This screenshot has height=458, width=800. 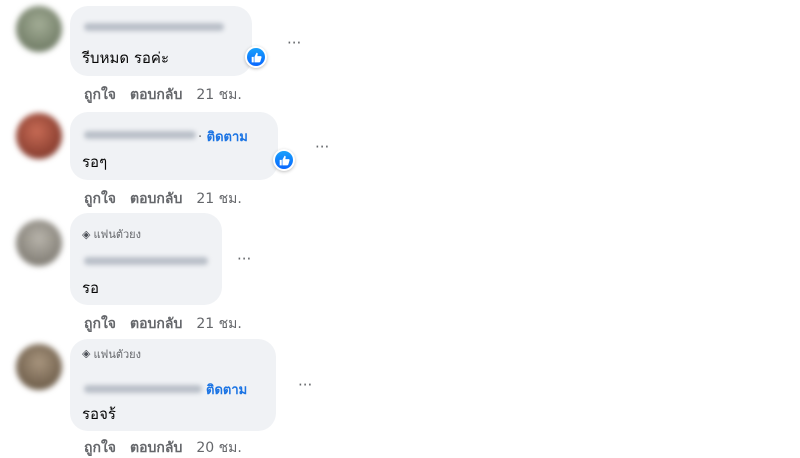 I want to click on comment-text: รีบหมด รอค่ะ, so click(x=126, y=58).